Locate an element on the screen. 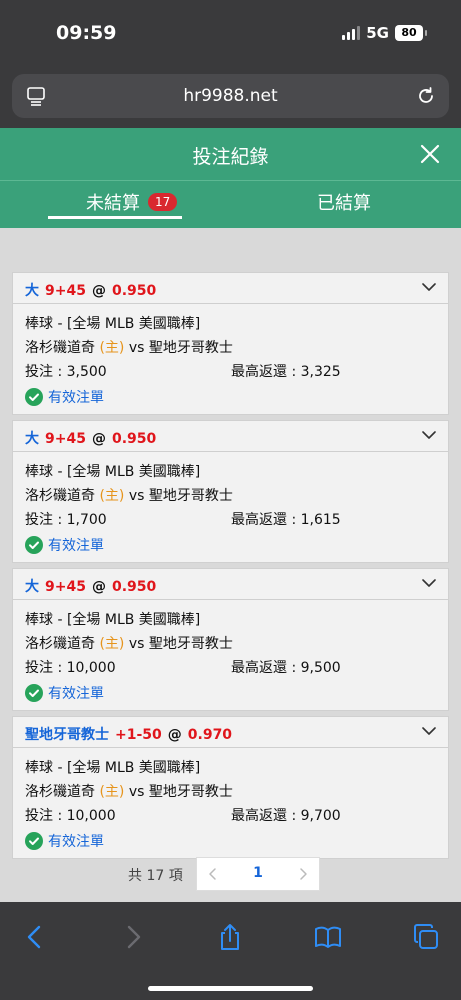 The width and height of the screenshot is (461, 1000). tab-settled: 已結算 is located at coordinates (344, 202).